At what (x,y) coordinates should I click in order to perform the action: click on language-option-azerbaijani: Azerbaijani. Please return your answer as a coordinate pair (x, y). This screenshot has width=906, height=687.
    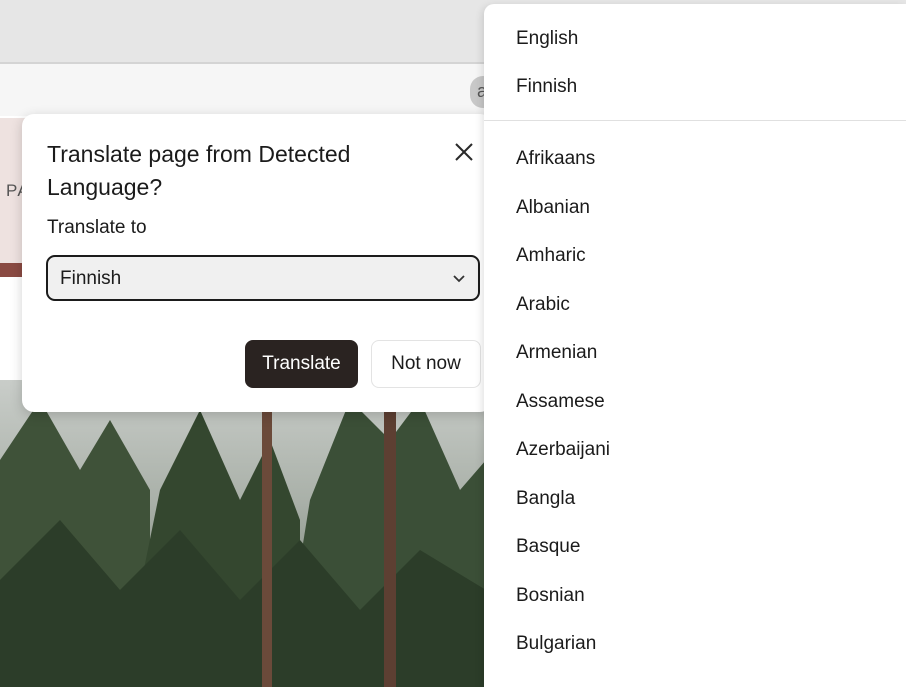
    Looking at the image, I should click on (563, 450).